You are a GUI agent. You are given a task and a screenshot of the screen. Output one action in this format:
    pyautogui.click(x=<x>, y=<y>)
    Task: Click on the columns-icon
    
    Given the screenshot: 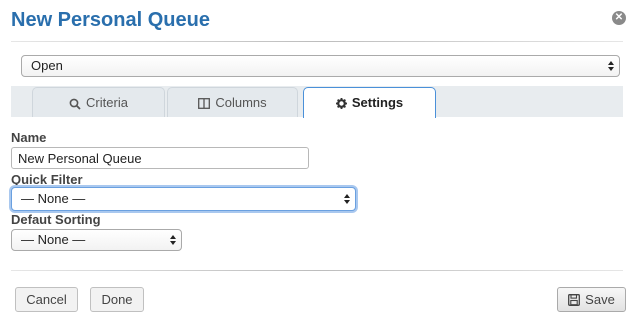 What is the action you would take?
    pyautogui.click(x=204, y=104)
    